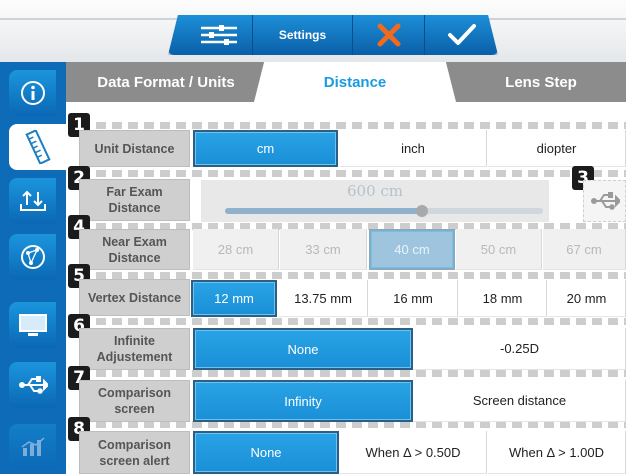 The height and width of the screenshot is (474, 626). I want to click on vertex-option-12mm: 12 mm, so click(234, 298).